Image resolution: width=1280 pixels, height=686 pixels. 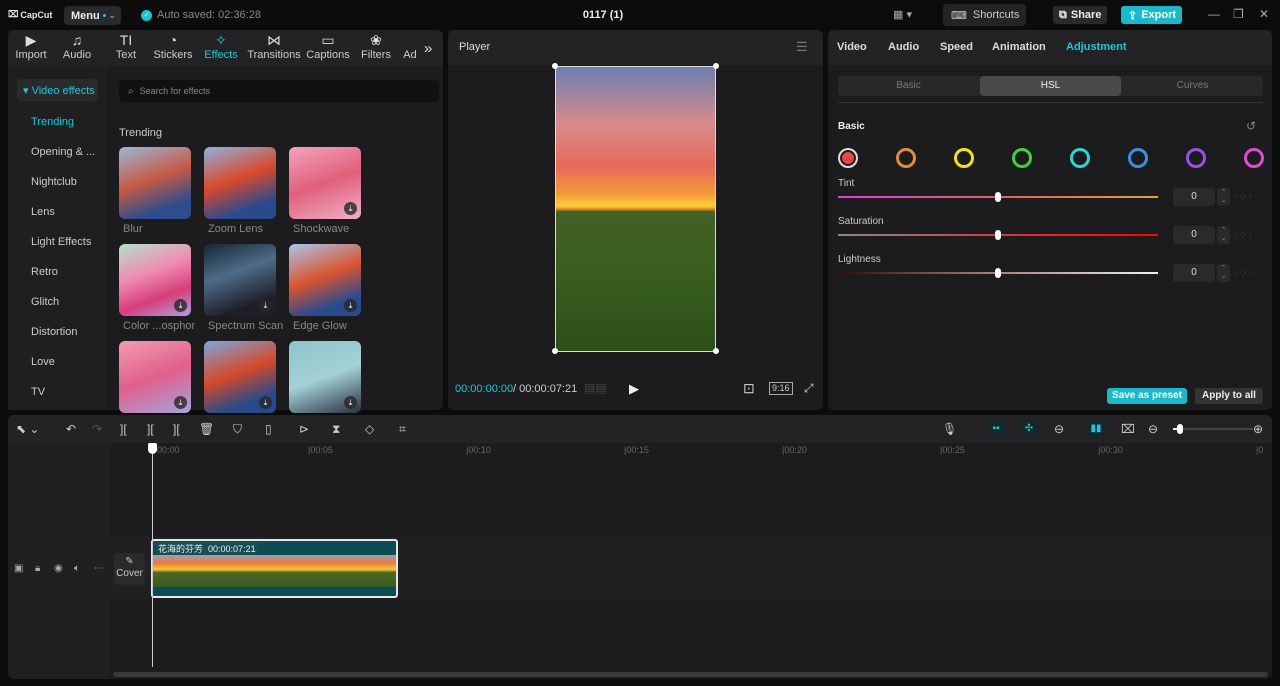 I want to click on hamburger-menu-icon: ☰, so click(x=802, y=47).